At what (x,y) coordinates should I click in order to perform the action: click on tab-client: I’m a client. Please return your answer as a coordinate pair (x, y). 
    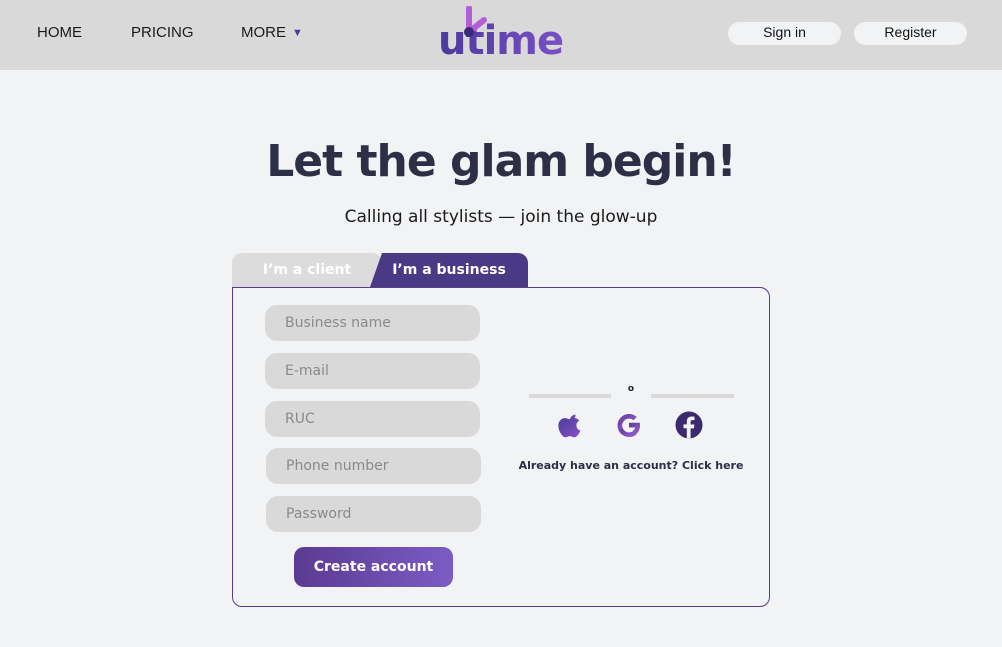
    Looking at the image, I should click on (307, 270).